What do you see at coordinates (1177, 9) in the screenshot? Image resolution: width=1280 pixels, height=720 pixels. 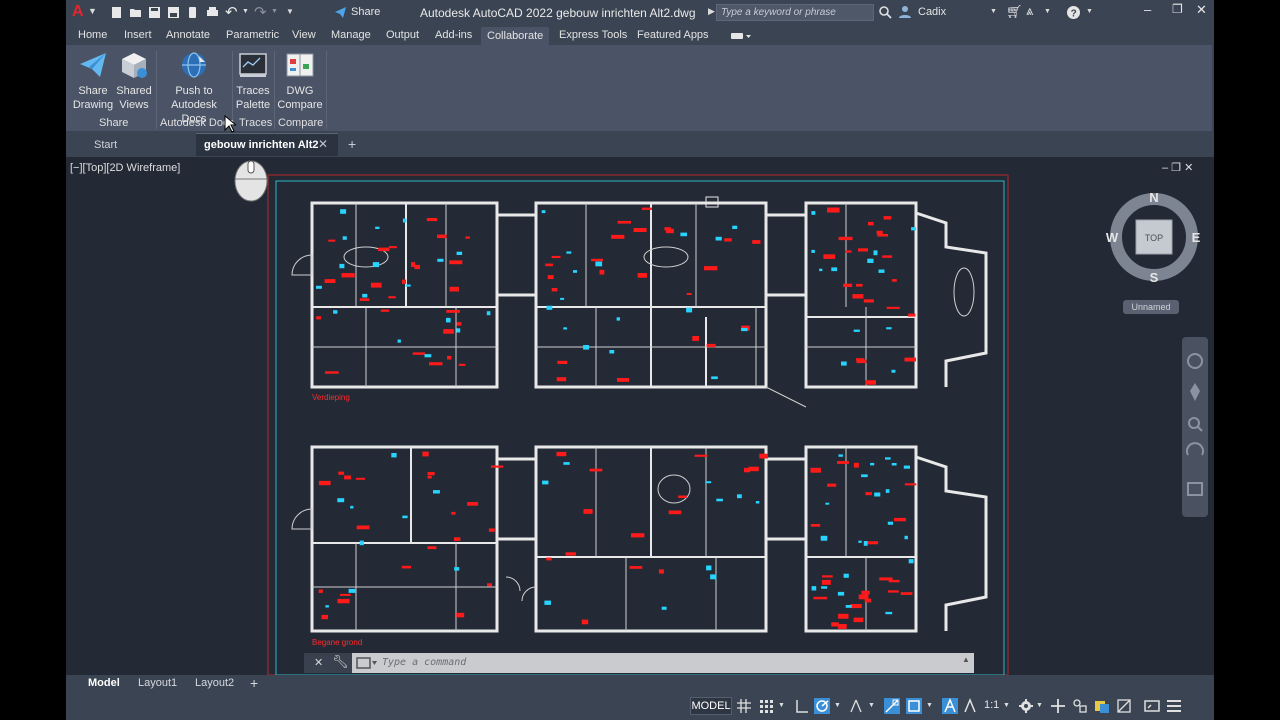 I see `restore-window-icon: ❐` at bounding box center [1177, 9].